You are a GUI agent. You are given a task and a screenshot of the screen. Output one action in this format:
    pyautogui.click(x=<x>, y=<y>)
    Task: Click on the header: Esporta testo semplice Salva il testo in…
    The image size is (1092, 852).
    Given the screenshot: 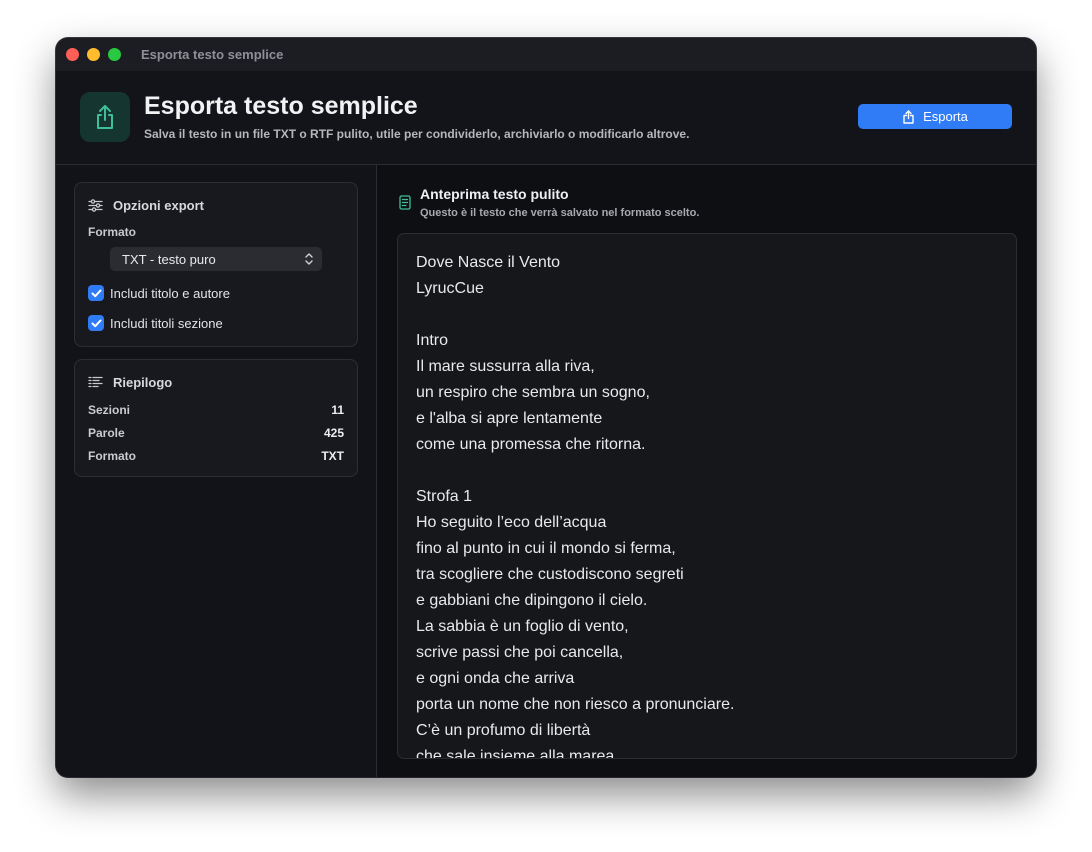 What is the action you would take?
    pyautogui.click(x=546, y=118)
    